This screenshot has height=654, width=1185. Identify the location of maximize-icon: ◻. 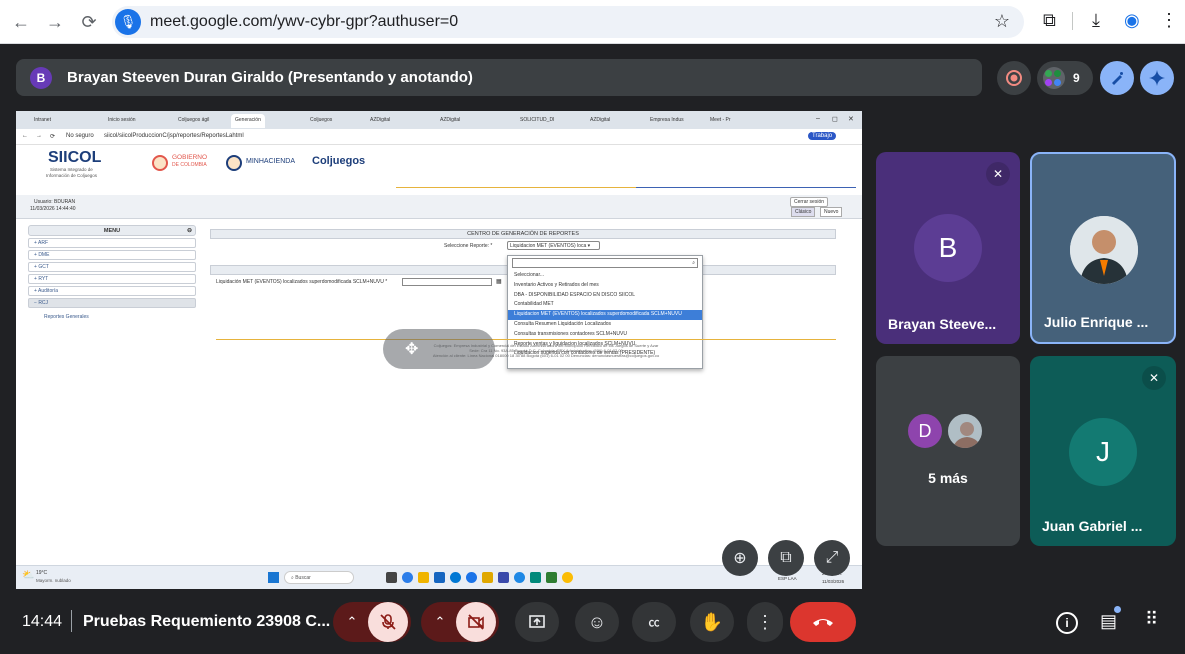
(835, 119).